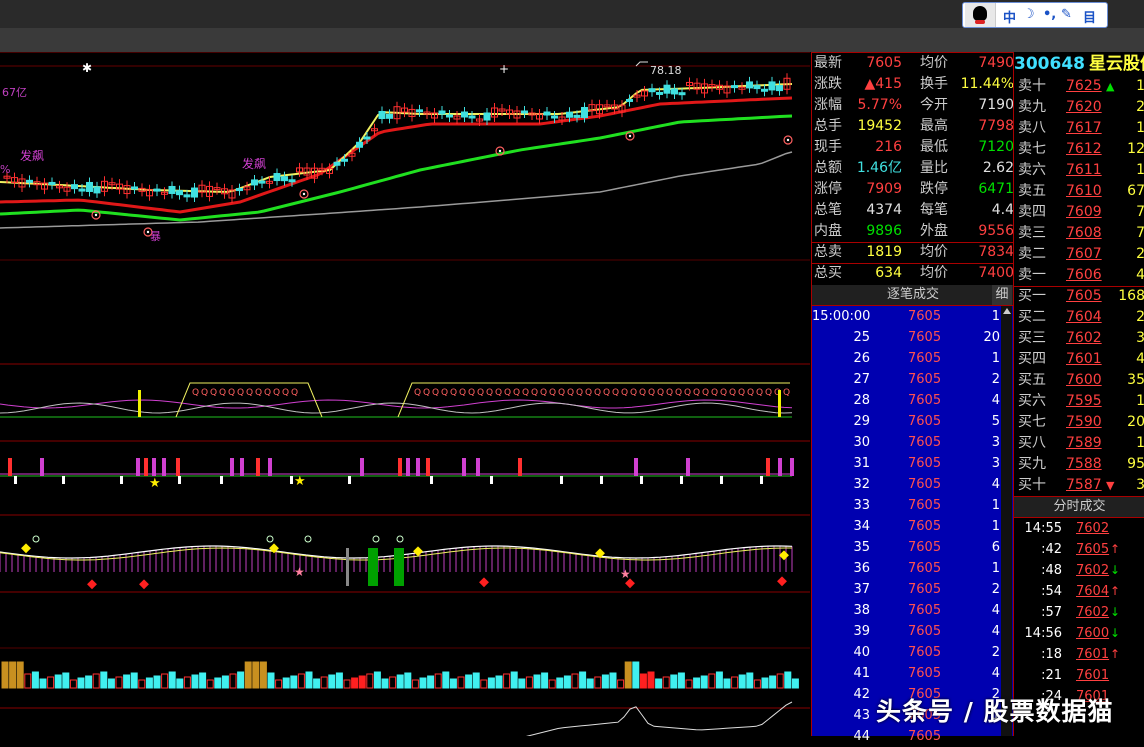  What do you see at coordinates (913, 421) in the screenshot?
I see `tick-row: 29 7605 5` at bounding box center [913, 421].